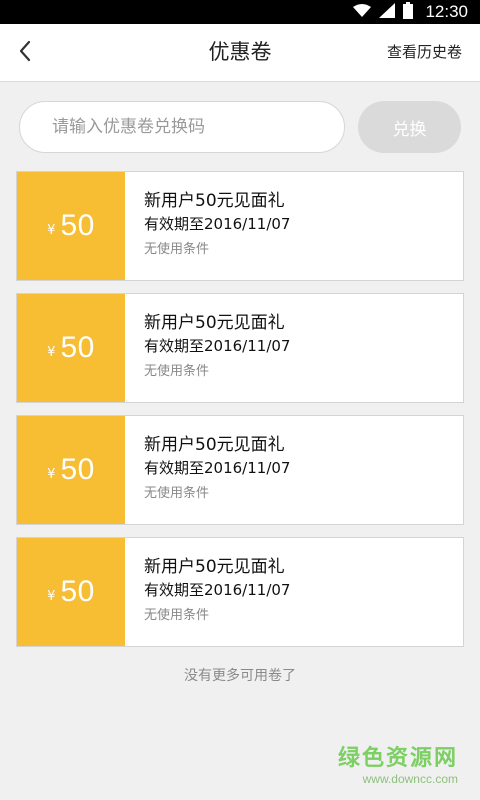 This screenshot has height=800, width=480. I want to click on wifi-icon, so click(362, 12).